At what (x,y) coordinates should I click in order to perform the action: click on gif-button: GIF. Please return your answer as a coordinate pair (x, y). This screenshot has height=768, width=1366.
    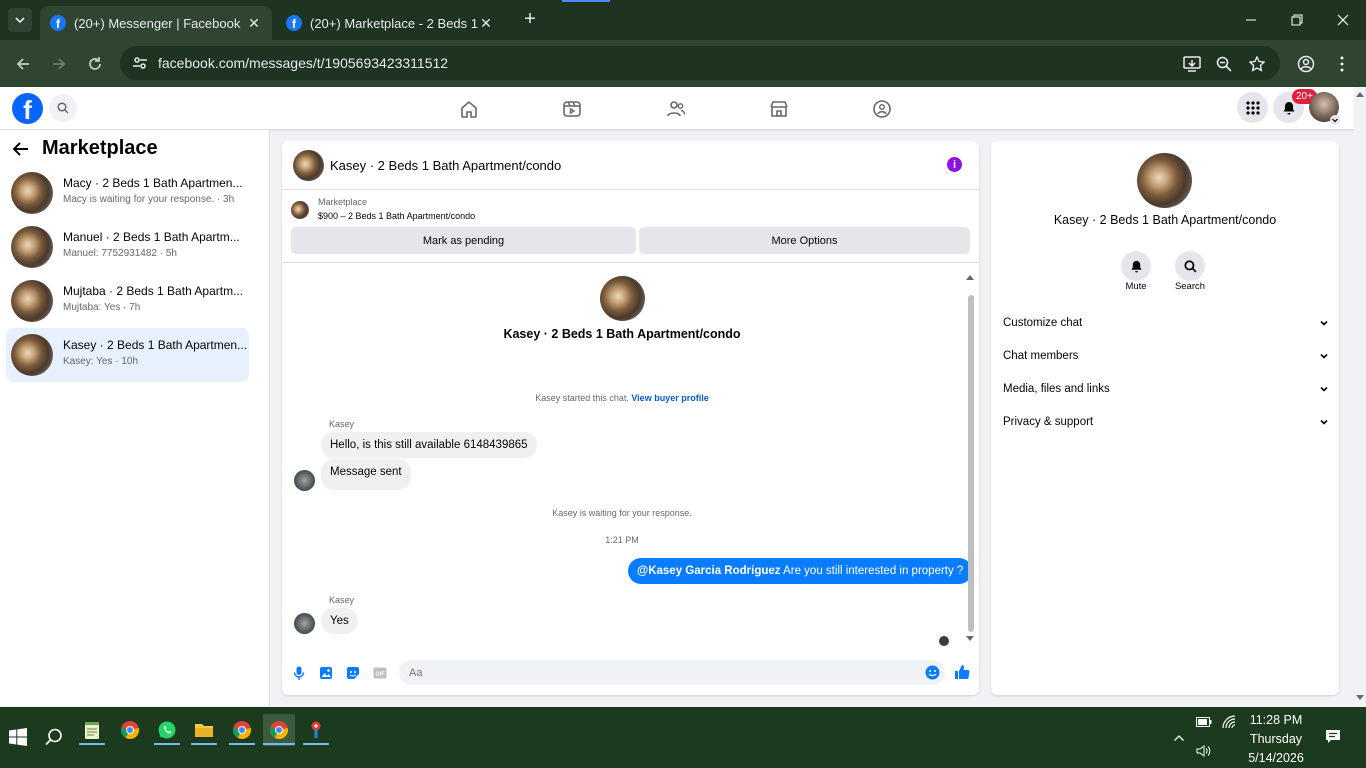
    Looking at the image, I should click on (379, 672).